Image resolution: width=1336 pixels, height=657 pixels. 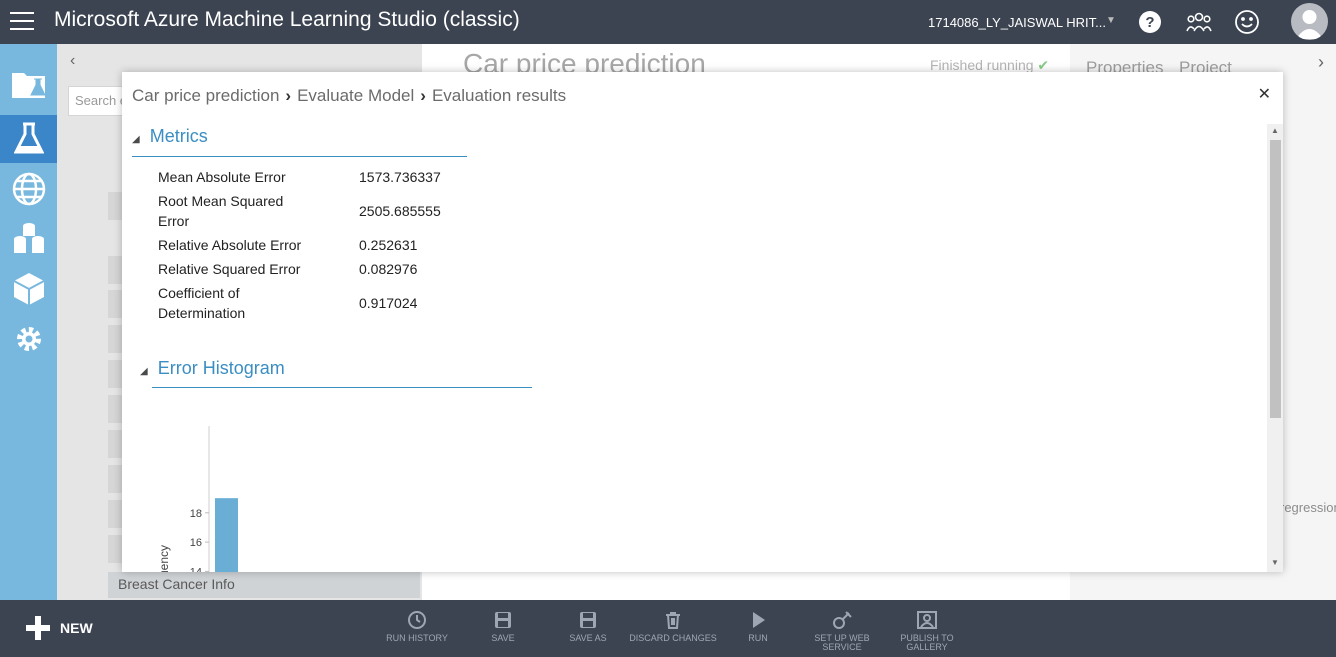 What do you see at coordinates (197, 499) in the screenshot?
I see `error-histogram-chart: 1012141618uency` at bounding box center [197, 499].